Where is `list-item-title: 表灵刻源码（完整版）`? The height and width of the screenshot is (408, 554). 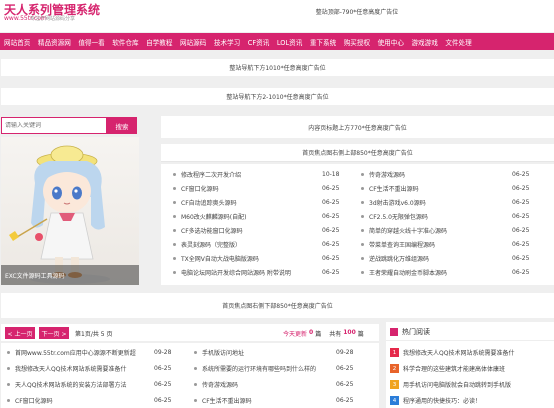
list-item-title: 表灵刻源码（完整版） is located at coordinates (211, 244).